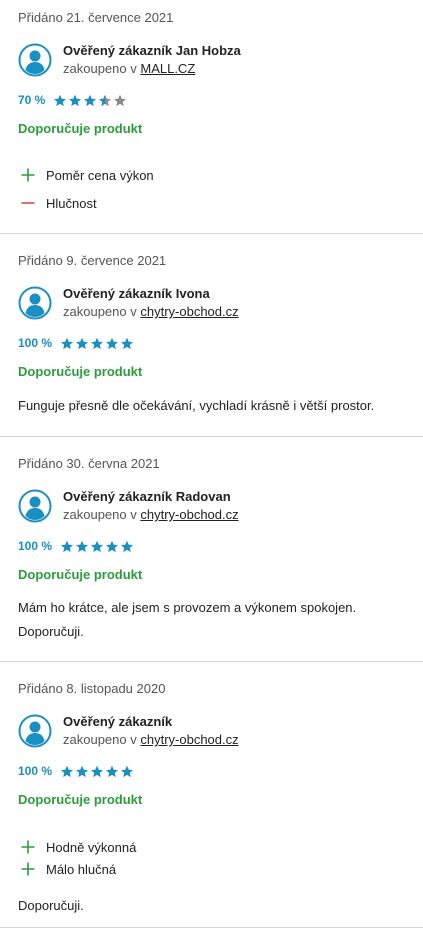 Image resolution: width=423 pixels, height=928 pixels. What do you see at coordinates (91, 847) in the screenshot?
I see `pro-text: Hodně výkonná` at bounding box center [91, 847].